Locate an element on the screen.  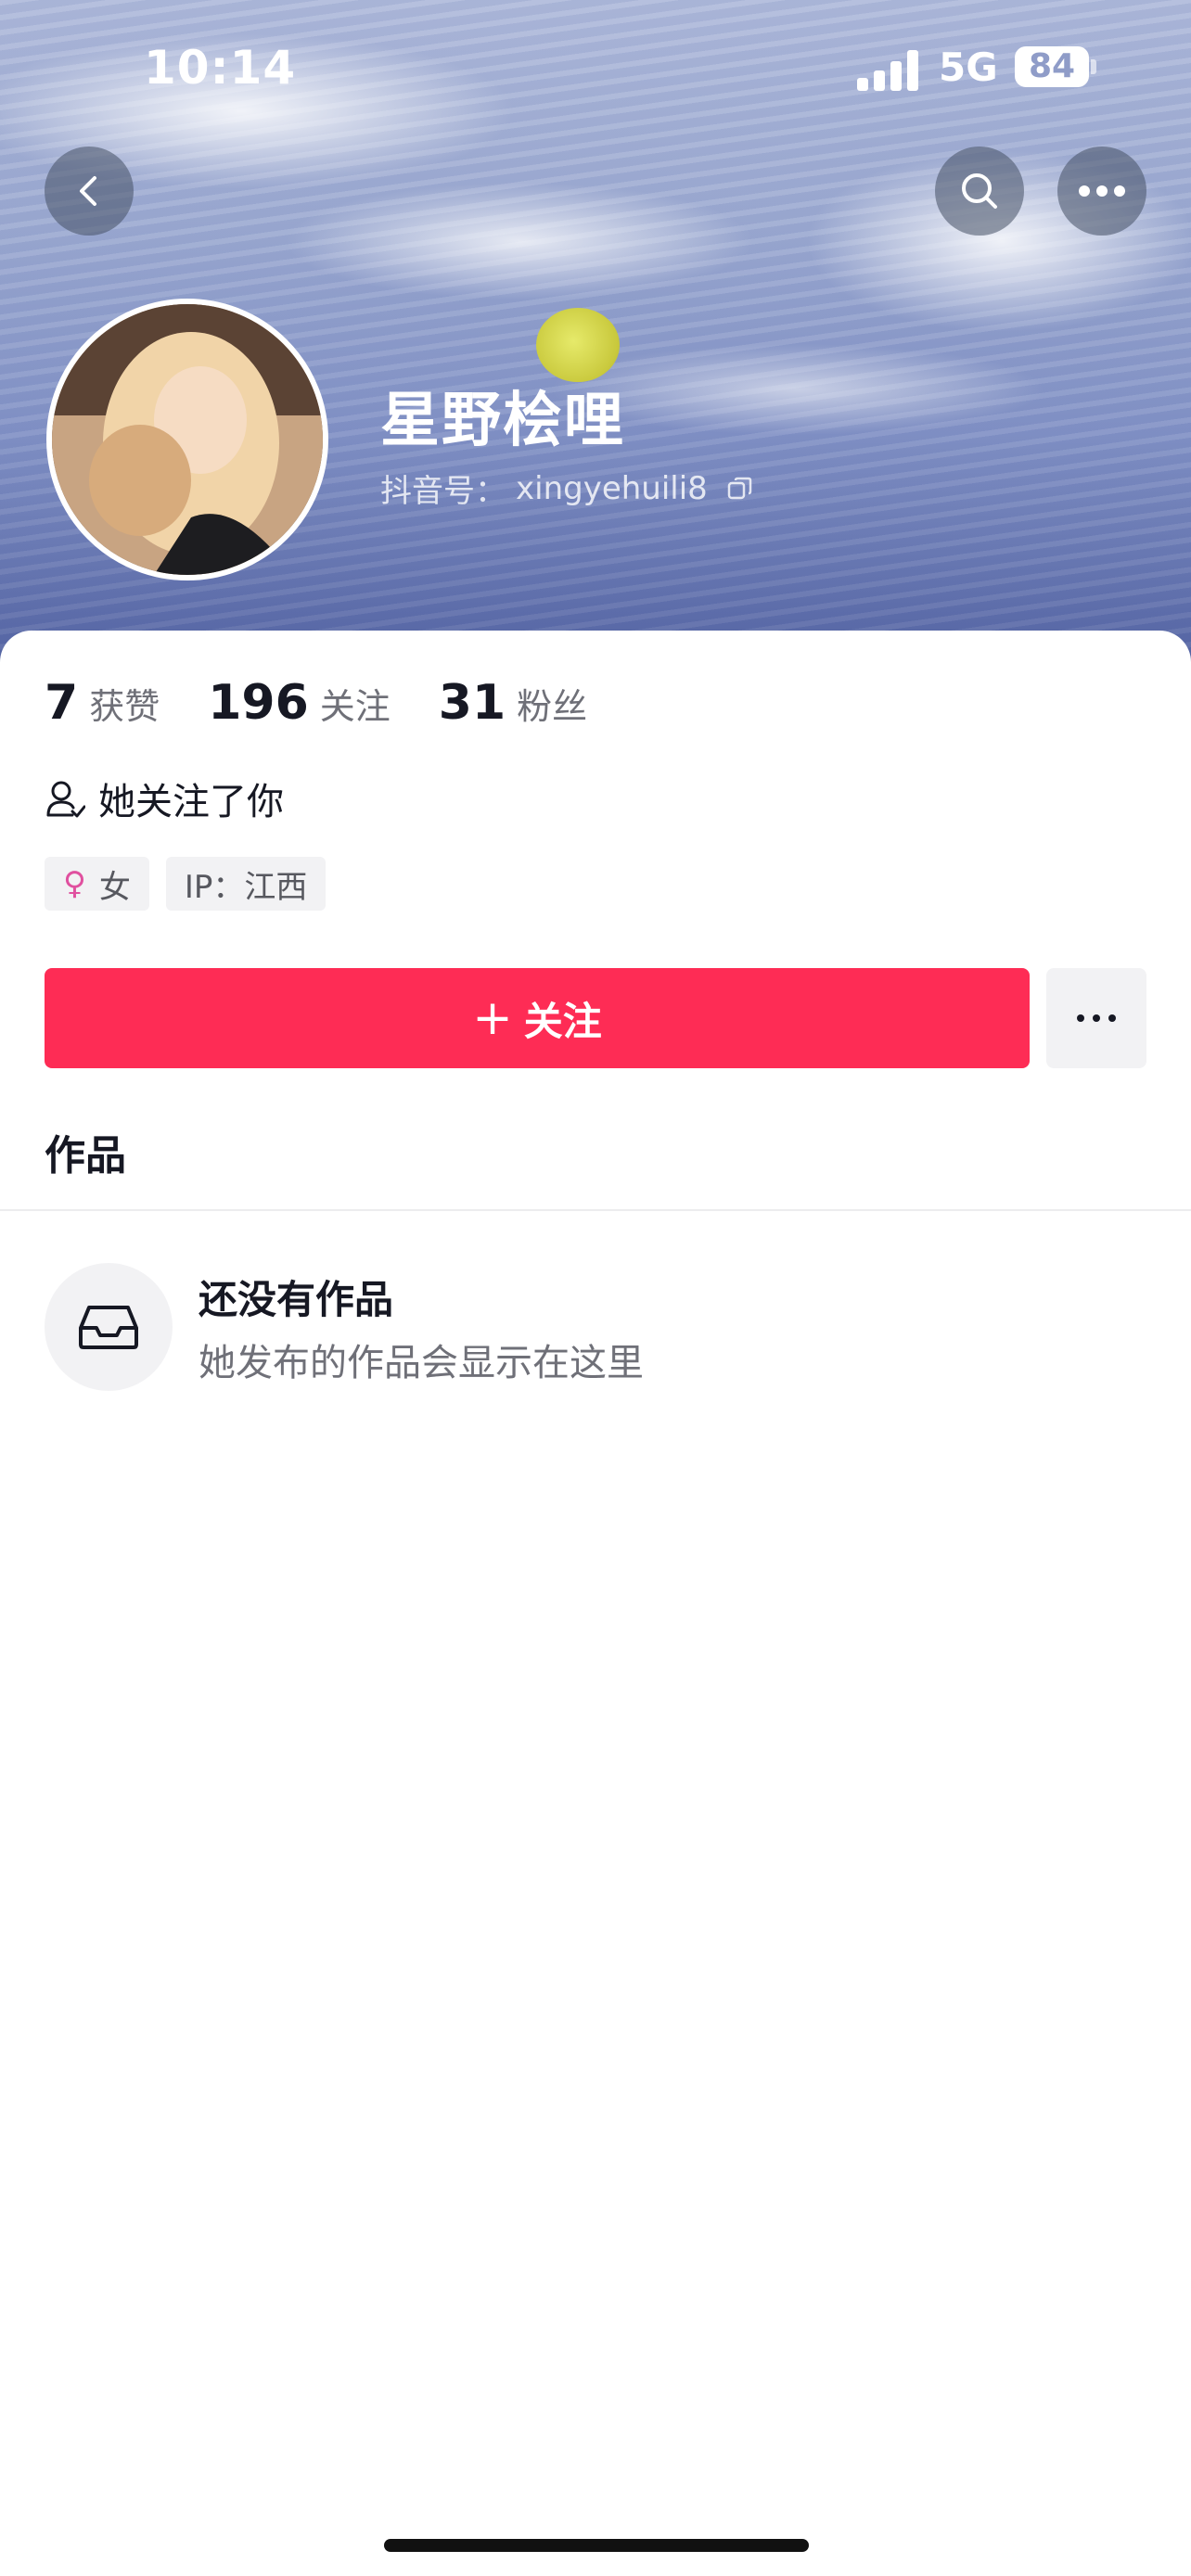
signal-icon is located at coordinates (889, 71).